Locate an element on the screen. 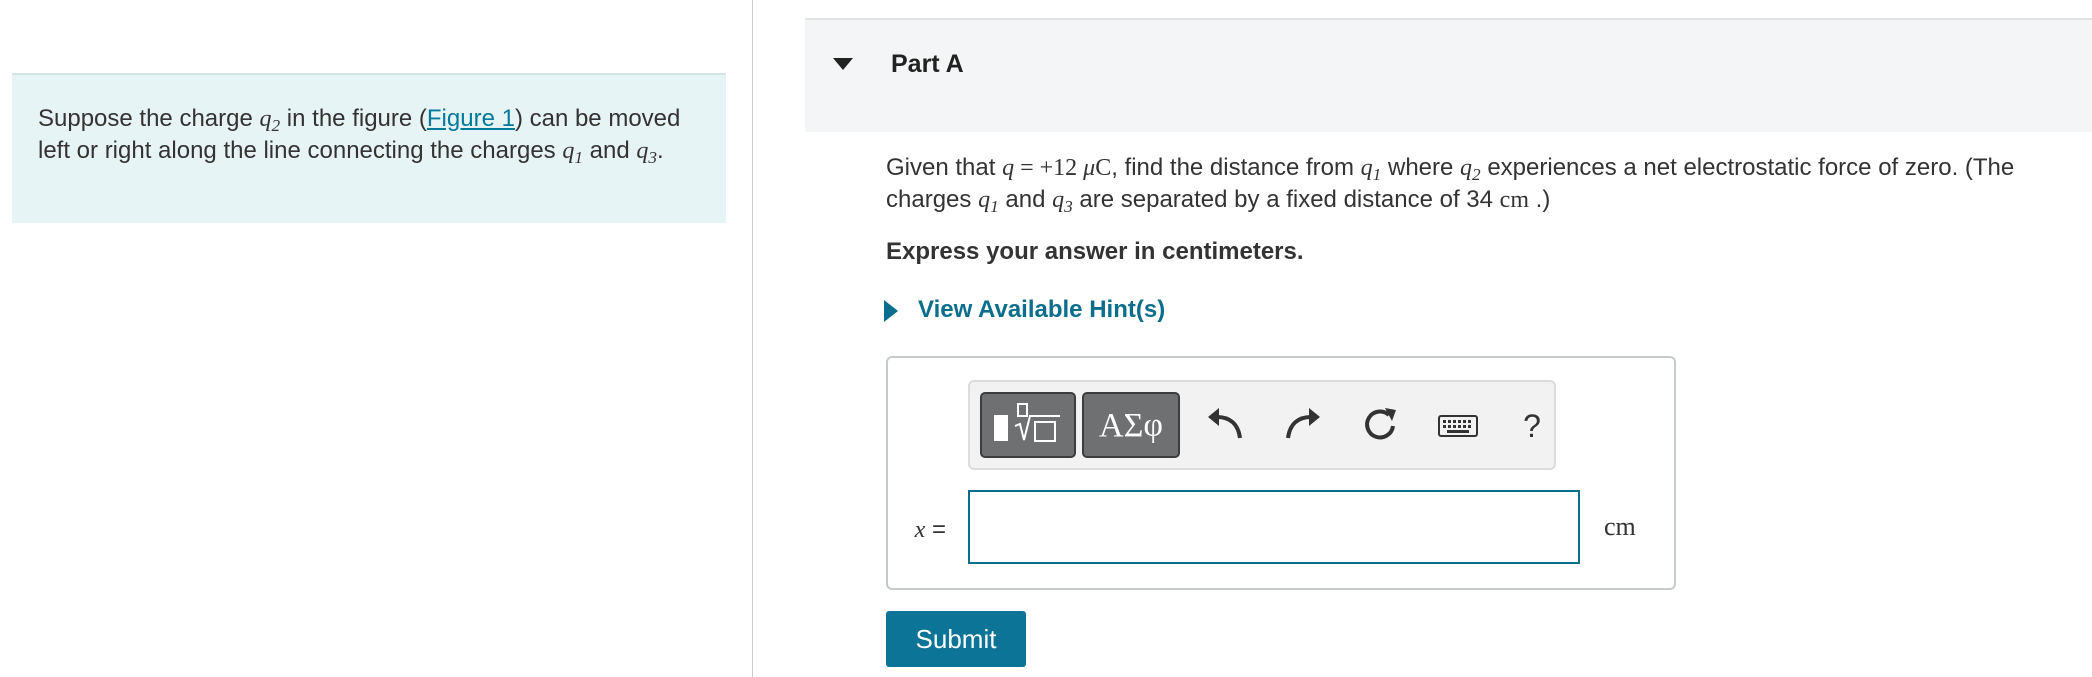 This screenshot has width=2092, height=677. answer-variable-label: x = is located at coordinates (930, 529).